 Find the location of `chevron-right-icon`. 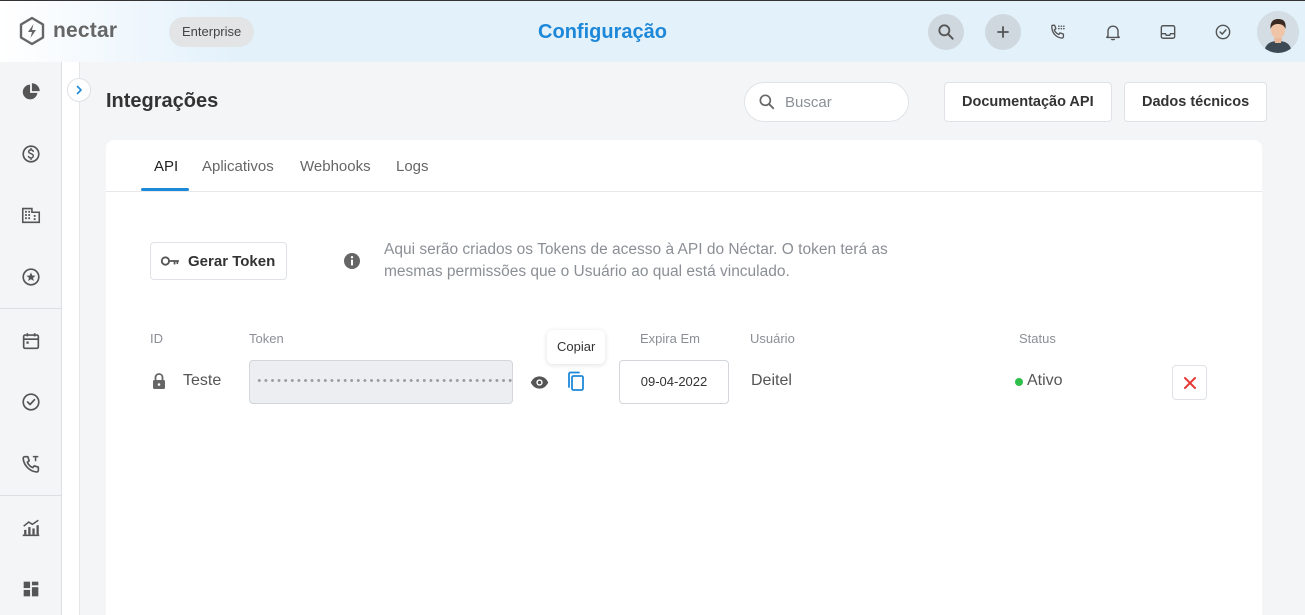

chevron-right-icon is located at coordinates (79, 90).